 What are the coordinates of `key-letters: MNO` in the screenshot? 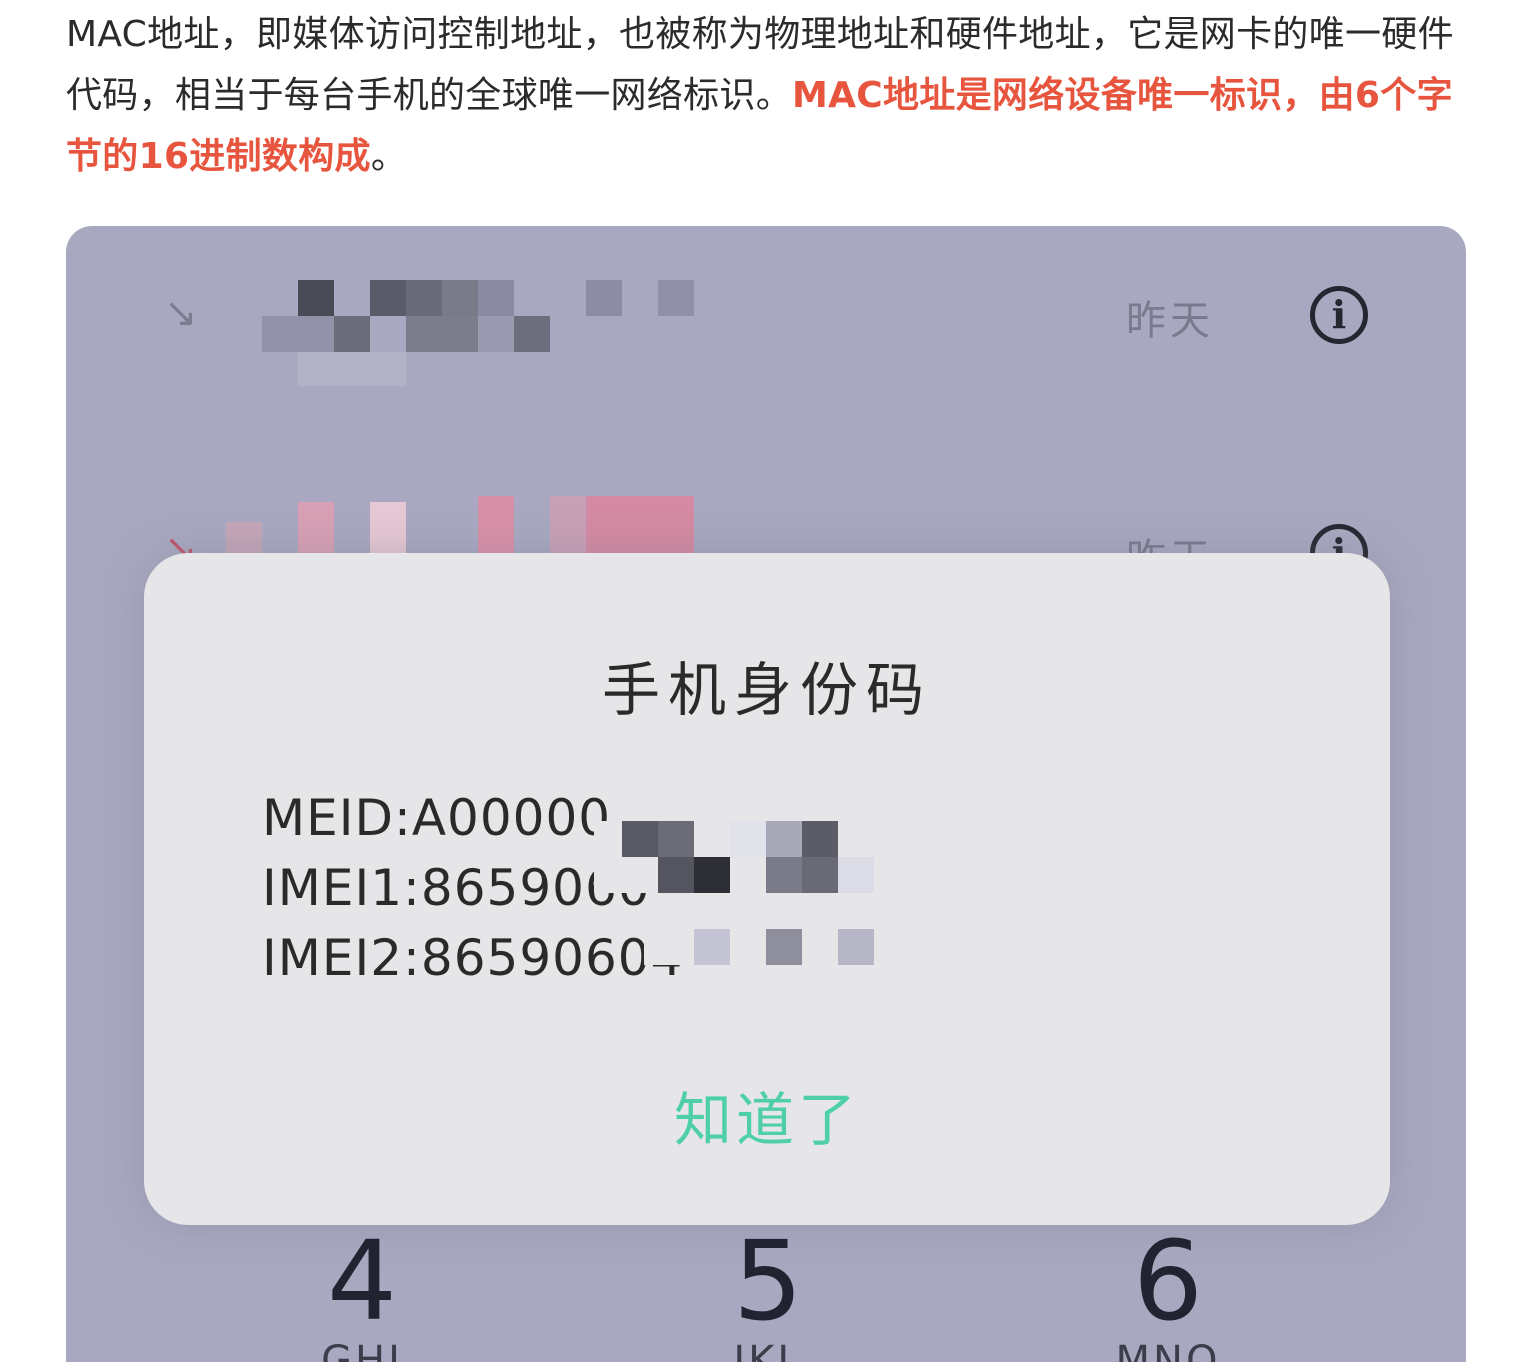 It's located at (1168, 1350).